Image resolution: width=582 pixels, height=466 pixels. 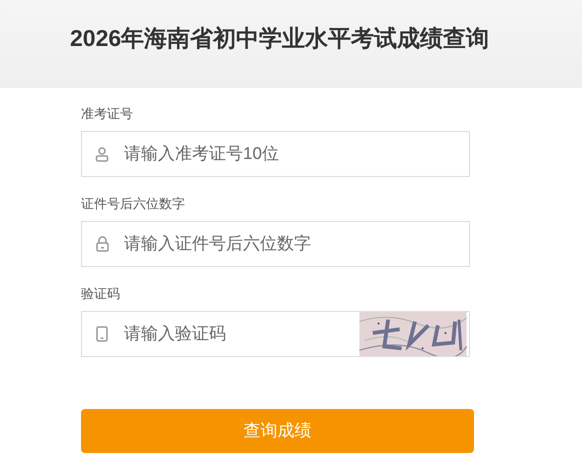 What do you see at coordinates (102, 154) in the screenshot?
I see `person-icon` at bounding box center [102, 154].